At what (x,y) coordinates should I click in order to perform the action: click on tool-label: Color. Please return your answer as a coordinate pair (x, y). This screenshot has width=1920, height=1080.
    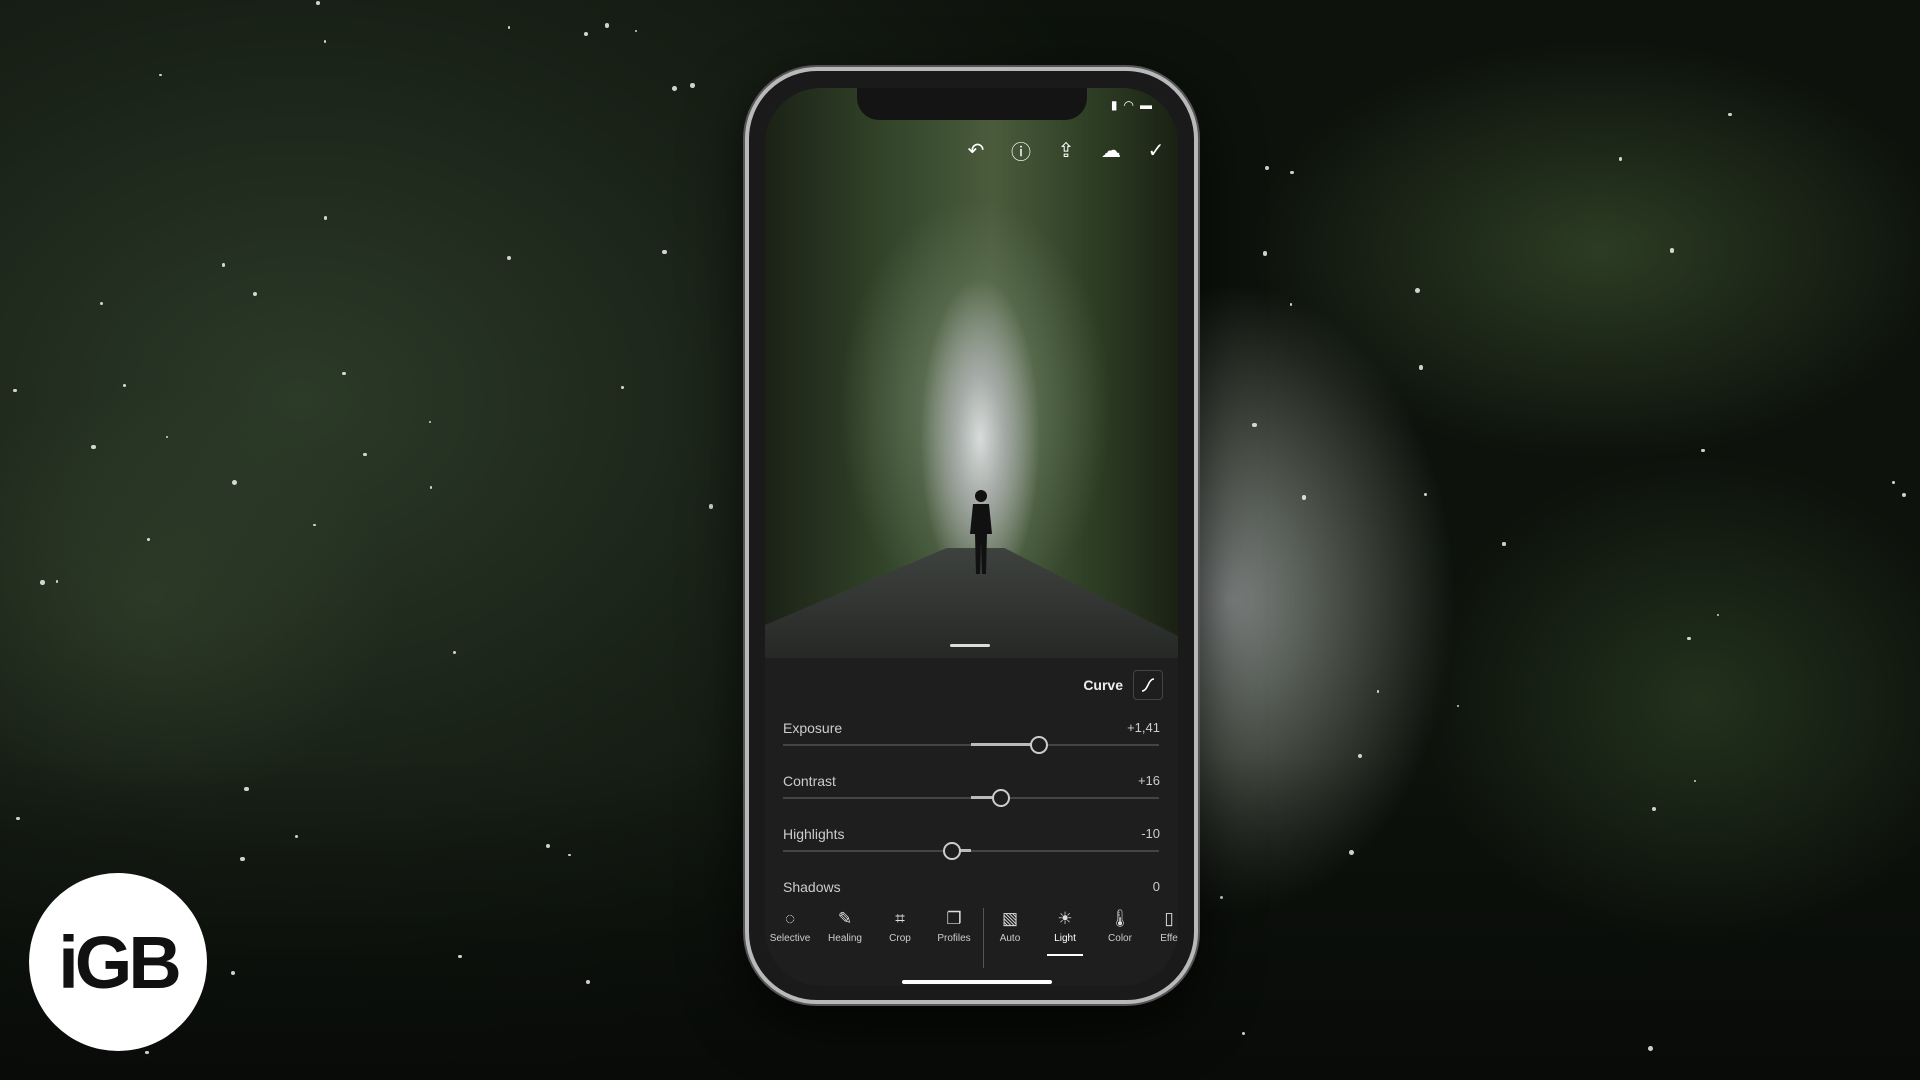
    Looking at the image, I should click on (1120, 938).